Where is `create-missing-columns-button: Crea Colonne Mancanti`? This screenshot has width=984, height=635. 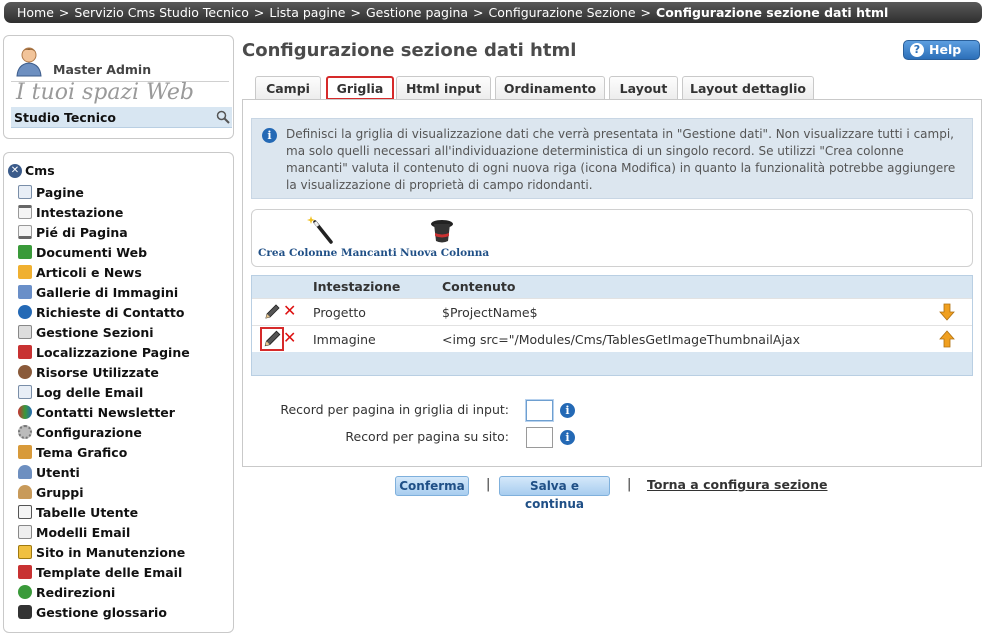
create-missing-columns-button: Crea Colonne Mancanti is located at coordinates (327, 239).